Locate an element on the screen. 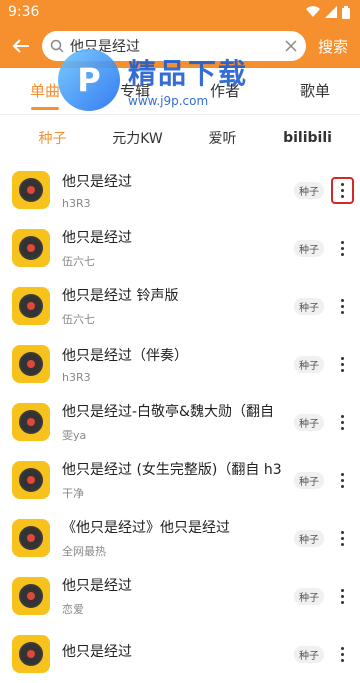 Image resolution: width=360 pixels, height=683 pixels. clear-icon is located at coordinates (291, 46).